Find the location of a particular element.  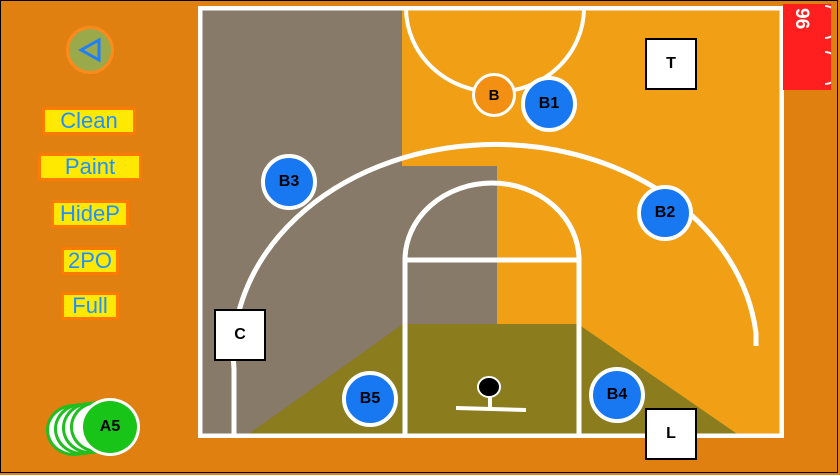

clean-button: Clean is located at coordinates (89, 121).